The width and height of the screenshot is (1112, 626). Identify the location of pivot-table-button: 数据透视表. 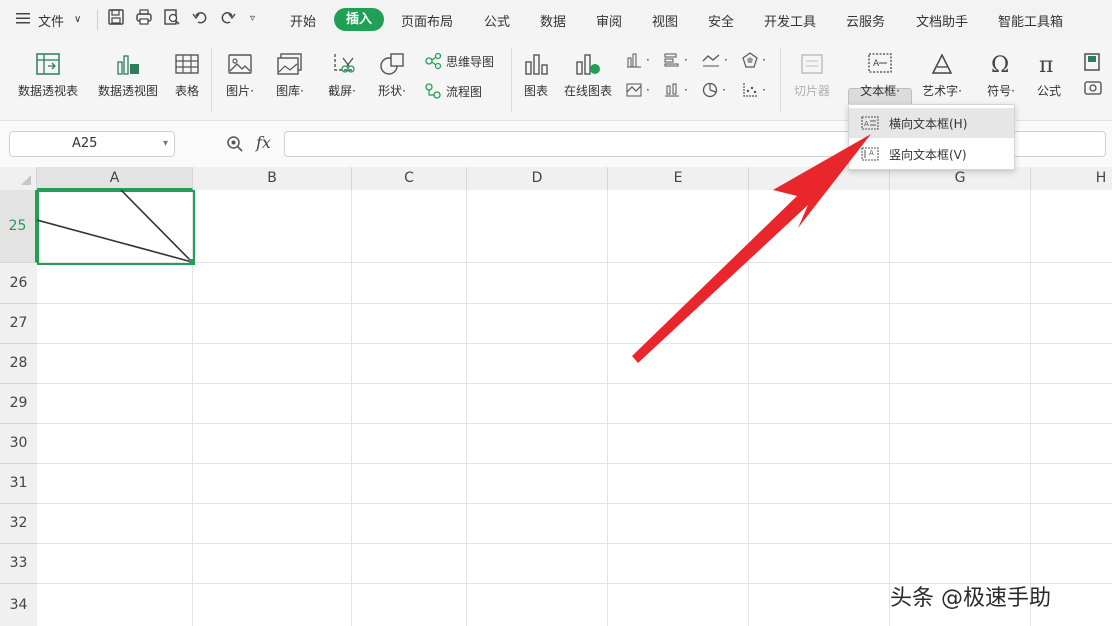
(48, 75).